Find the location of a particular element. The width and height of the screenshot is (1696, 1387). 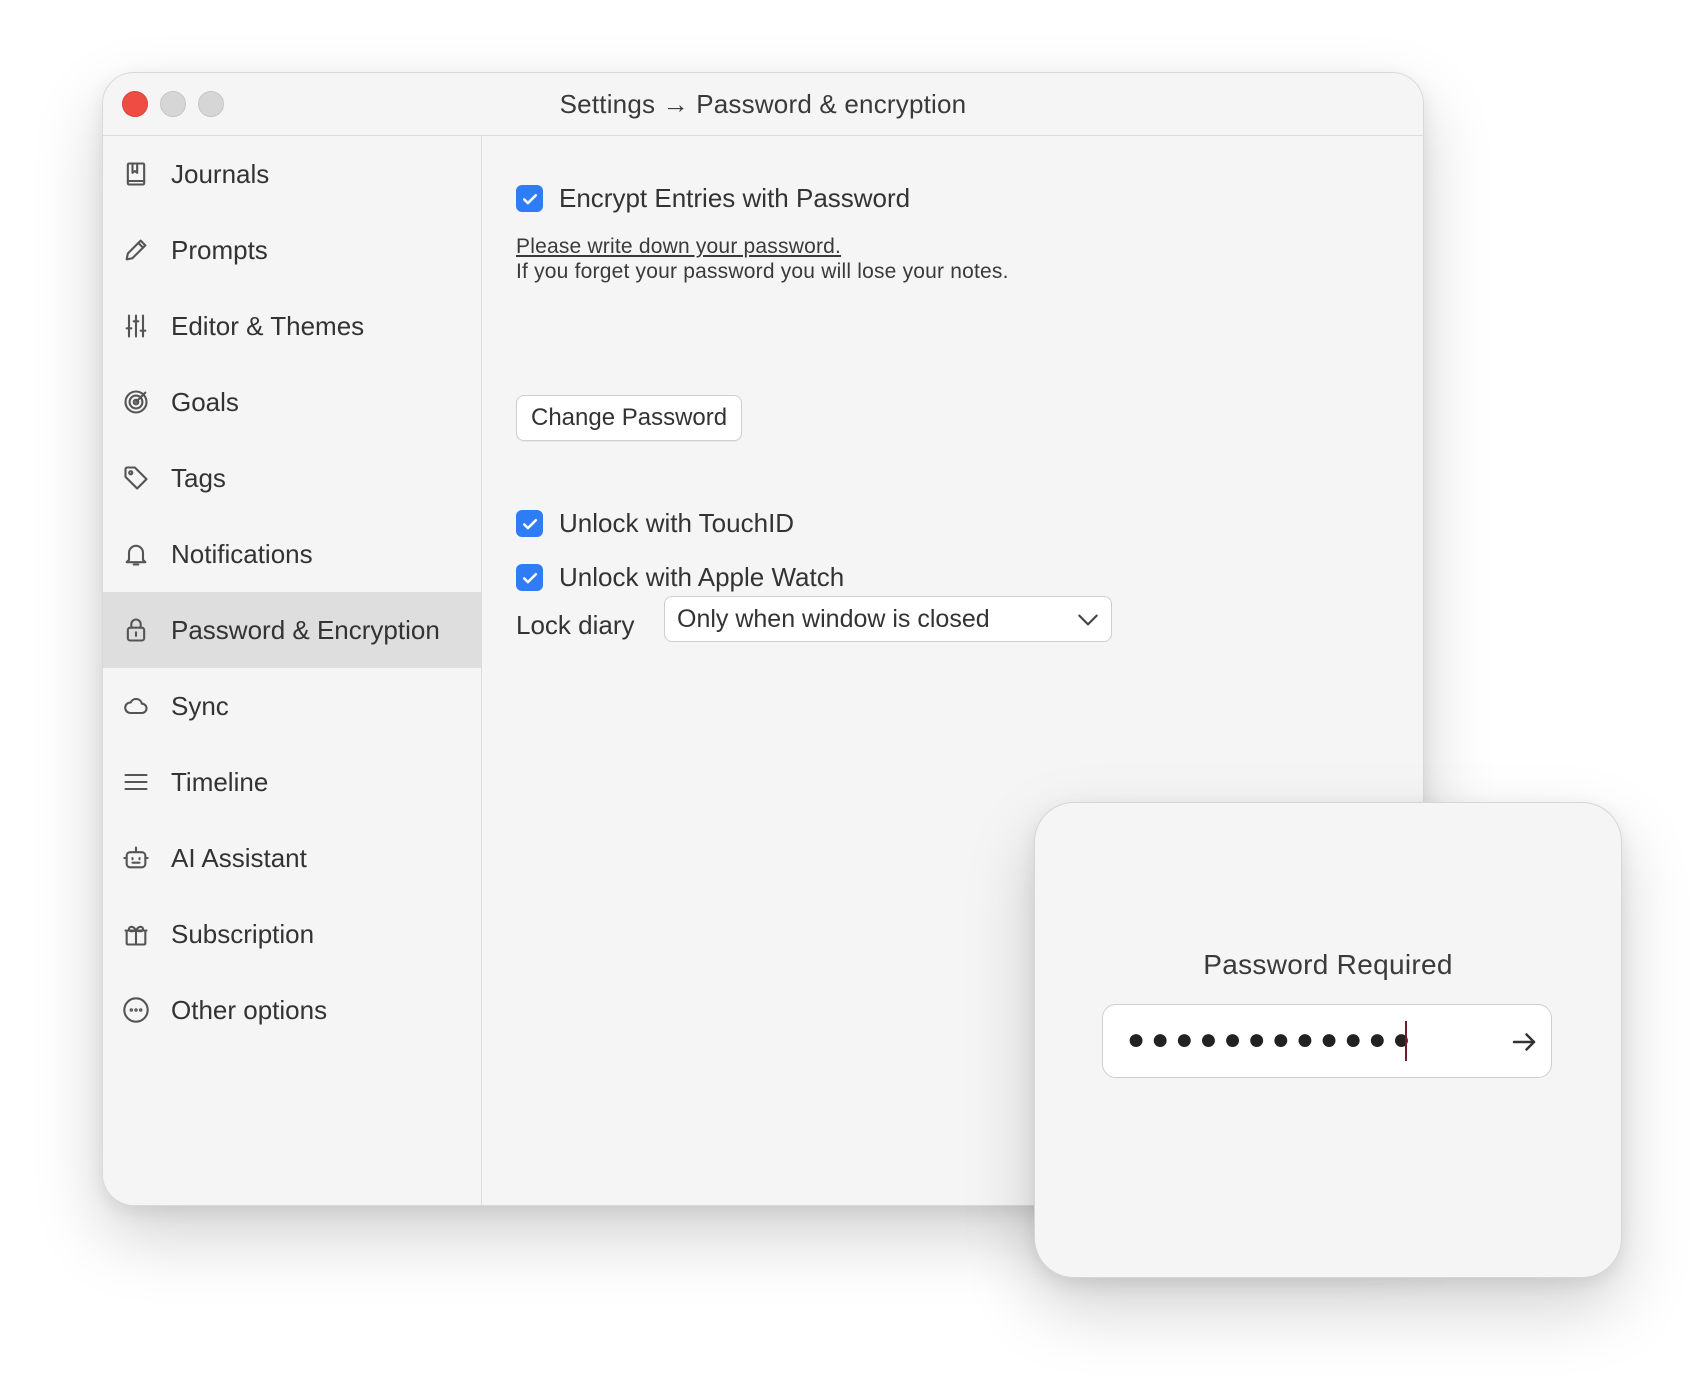

sidebar-item-timeline: Timeline is located at coordinates (292, 782).